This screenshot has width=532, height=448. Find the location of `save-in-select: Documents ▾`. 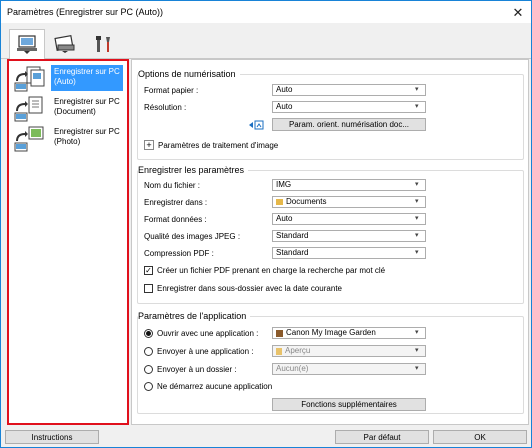

save-in-select: Documents ▾ is located at coordinates (349, 202).